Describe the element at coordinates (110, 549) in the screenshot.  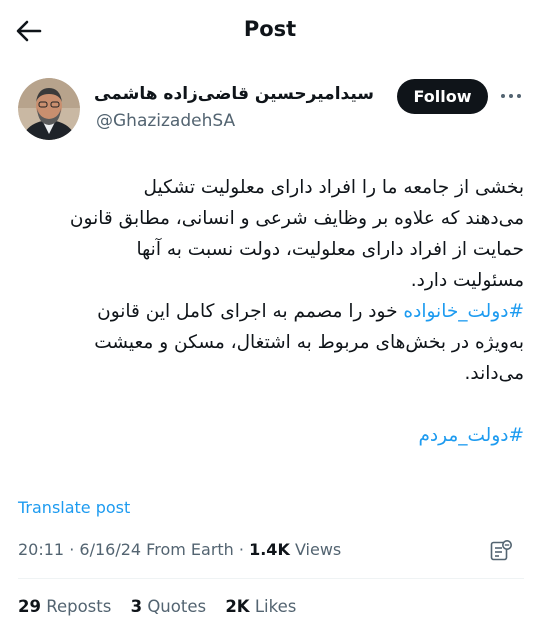
I see `post-date: 6/16/24` at that location.